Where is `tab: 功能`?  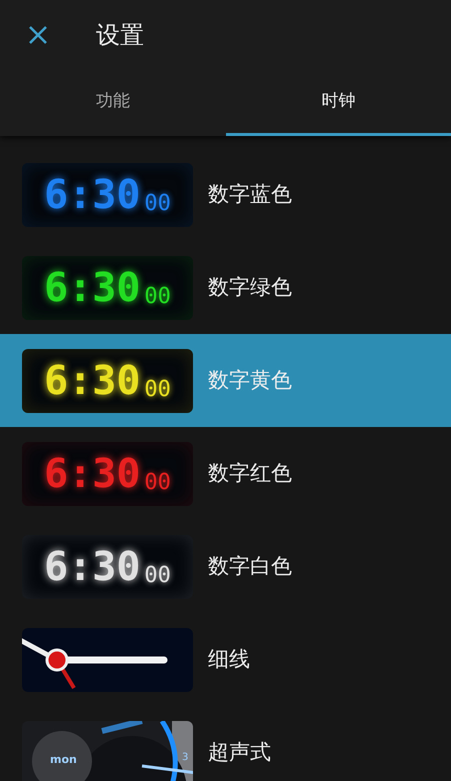 tab: 功能 is located at coordinates (113, 103).